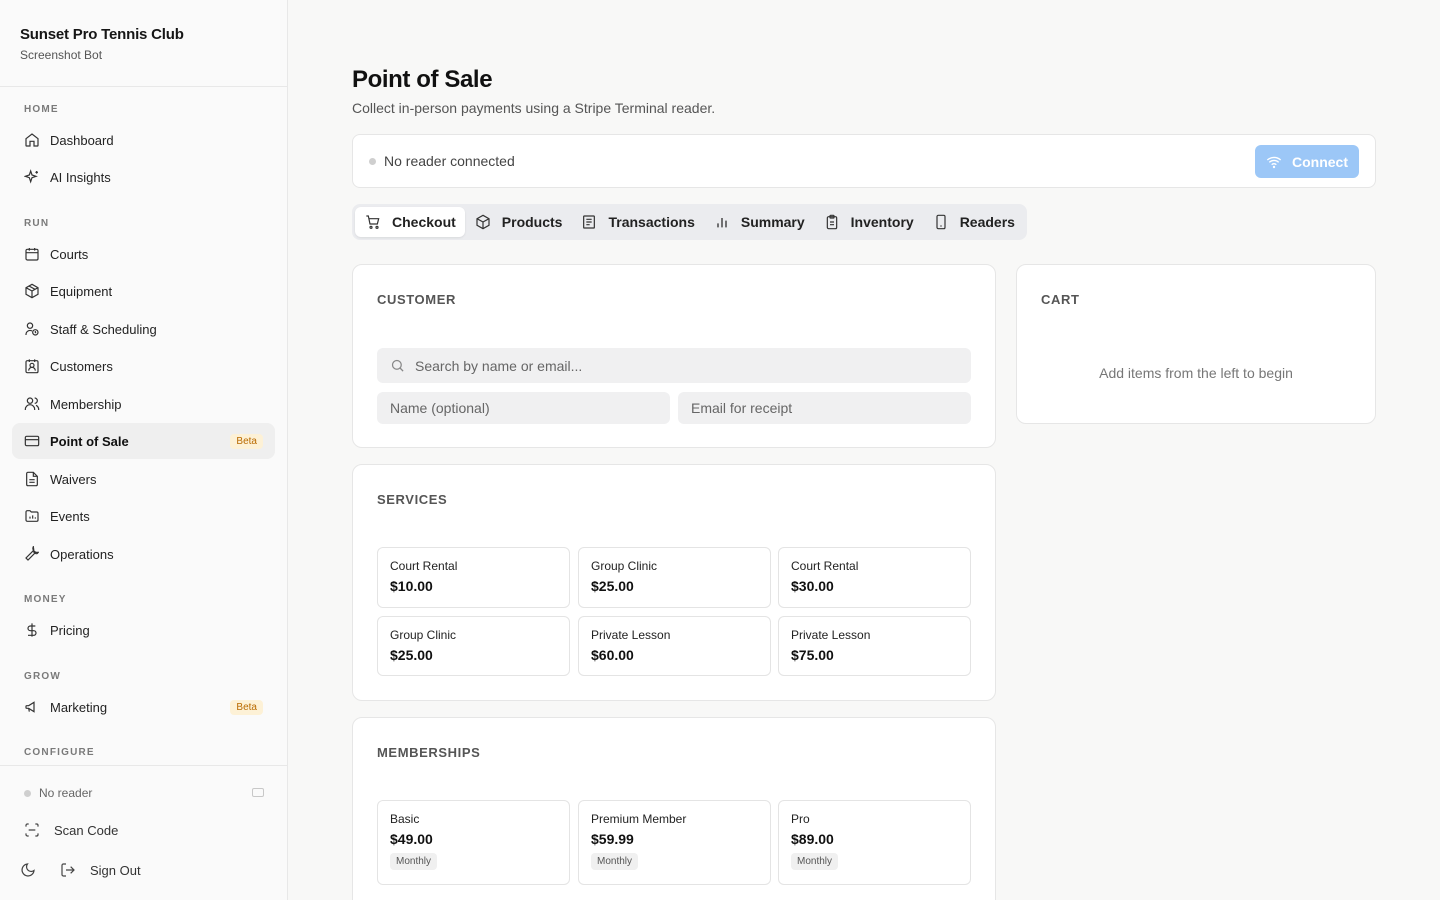 This screenshot has width=1440, height=900. Describe the element at coordinates (416, 299) in the screenshot. I see `customer-title: CUSTOMER` at that location.